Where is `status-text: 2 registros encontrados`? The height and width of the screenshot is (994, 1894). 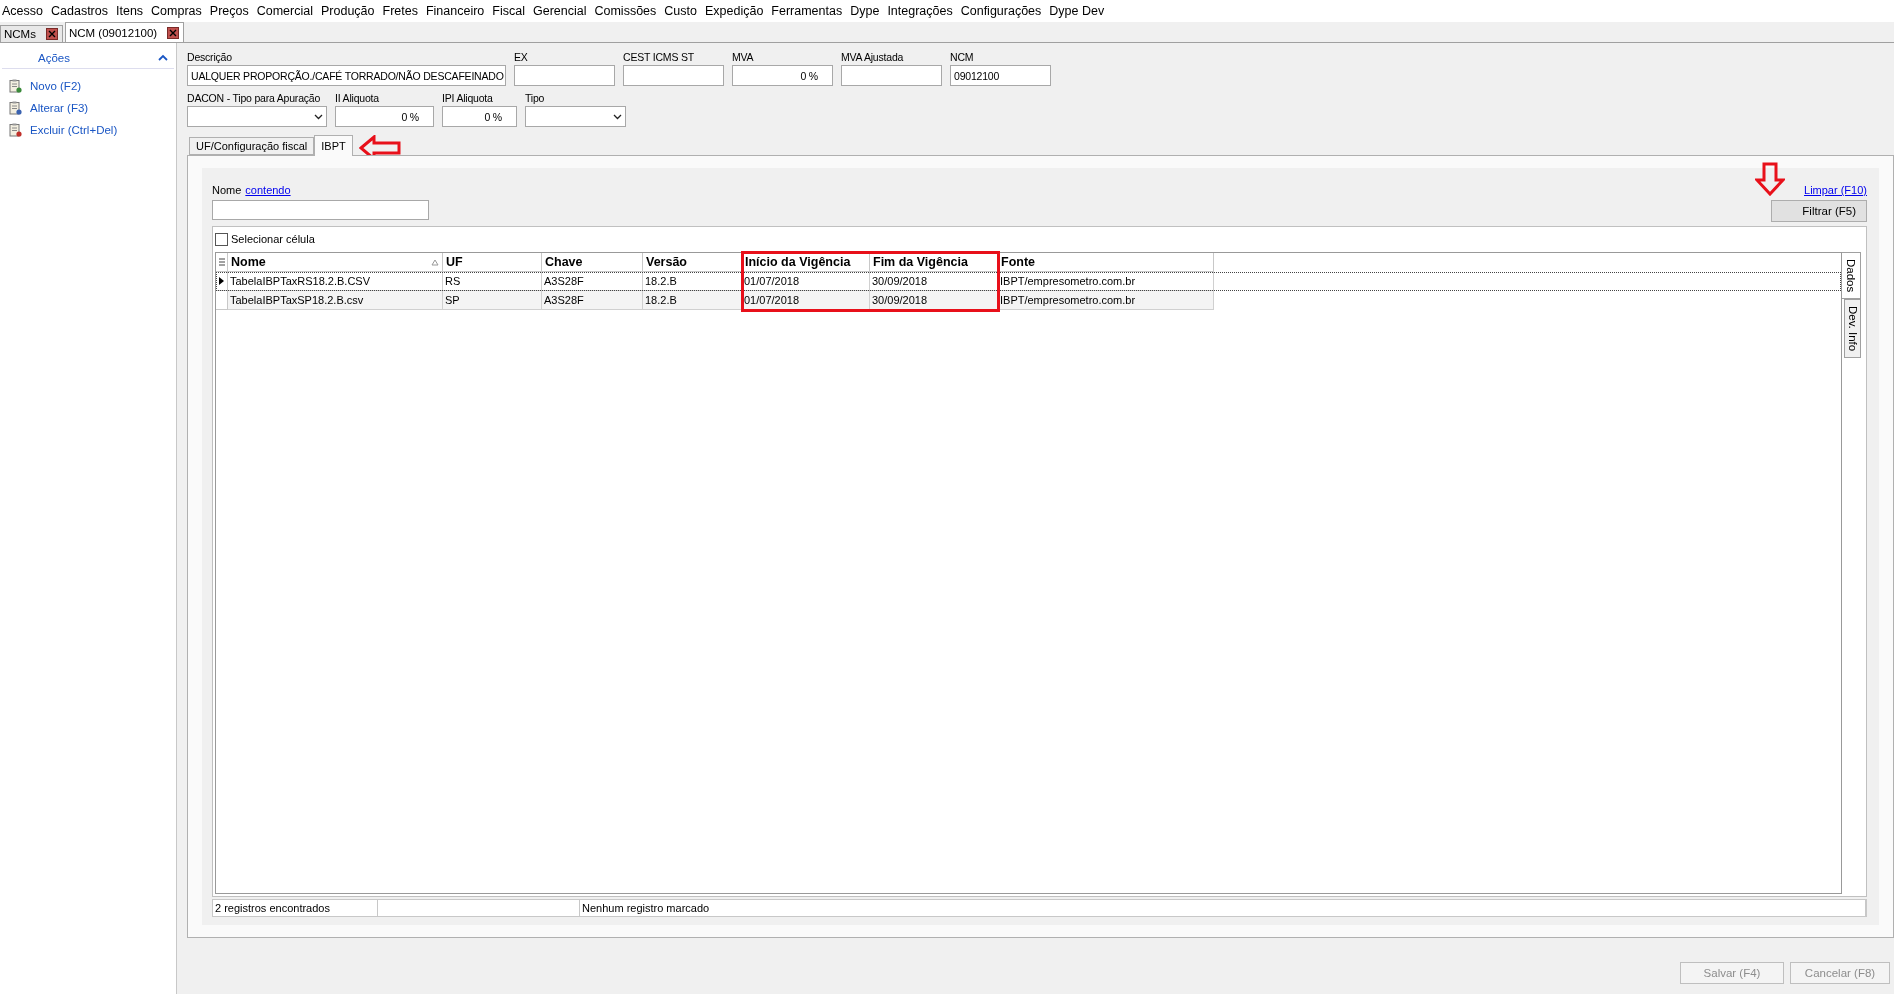
status-text: 2 registros encontrados is located at coordinates (295, 908).